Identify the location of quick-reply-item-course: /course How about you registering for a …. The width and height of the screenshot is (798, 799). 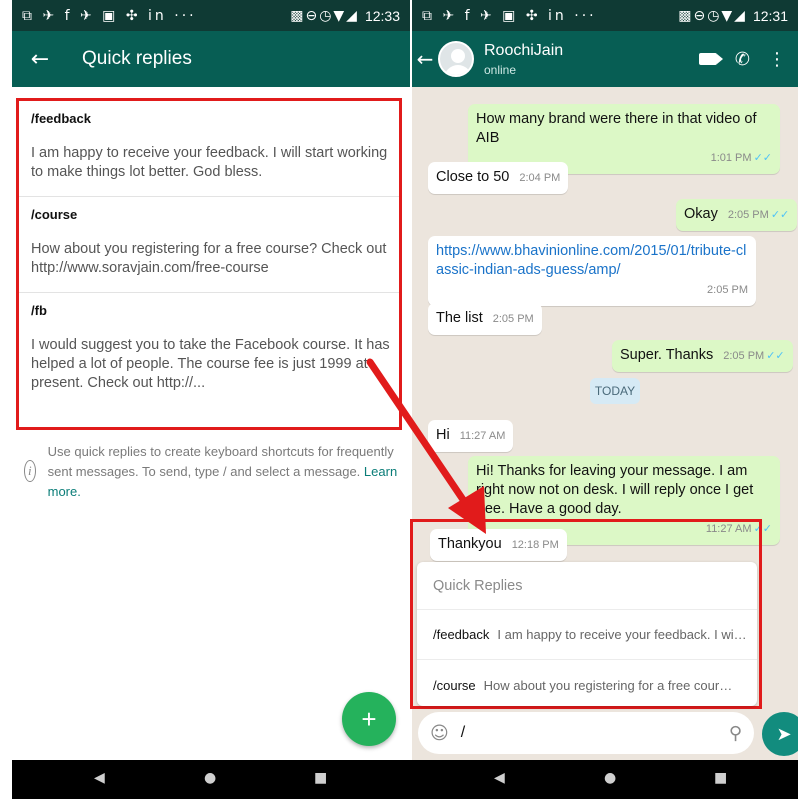
(209, 245).